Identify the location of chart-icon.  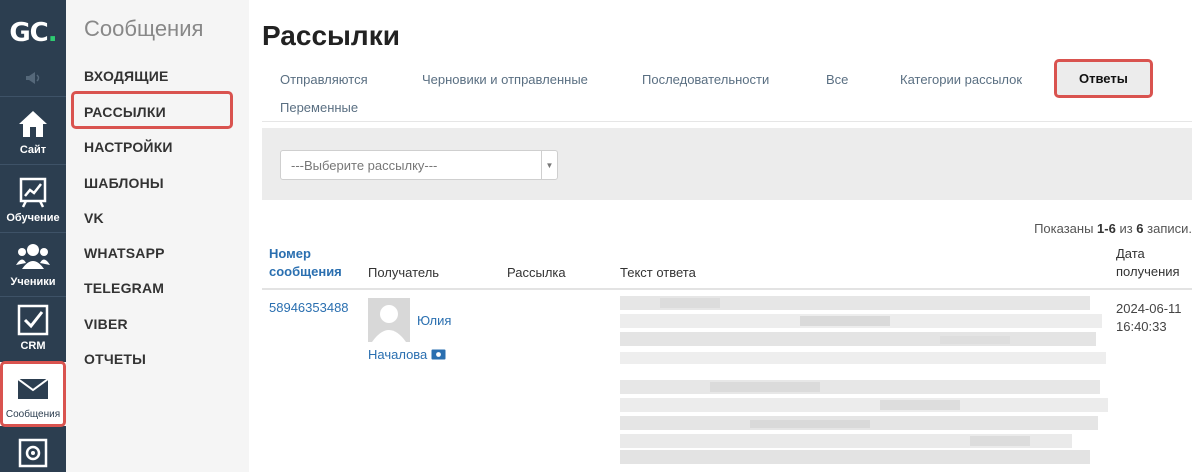
(33, 192).